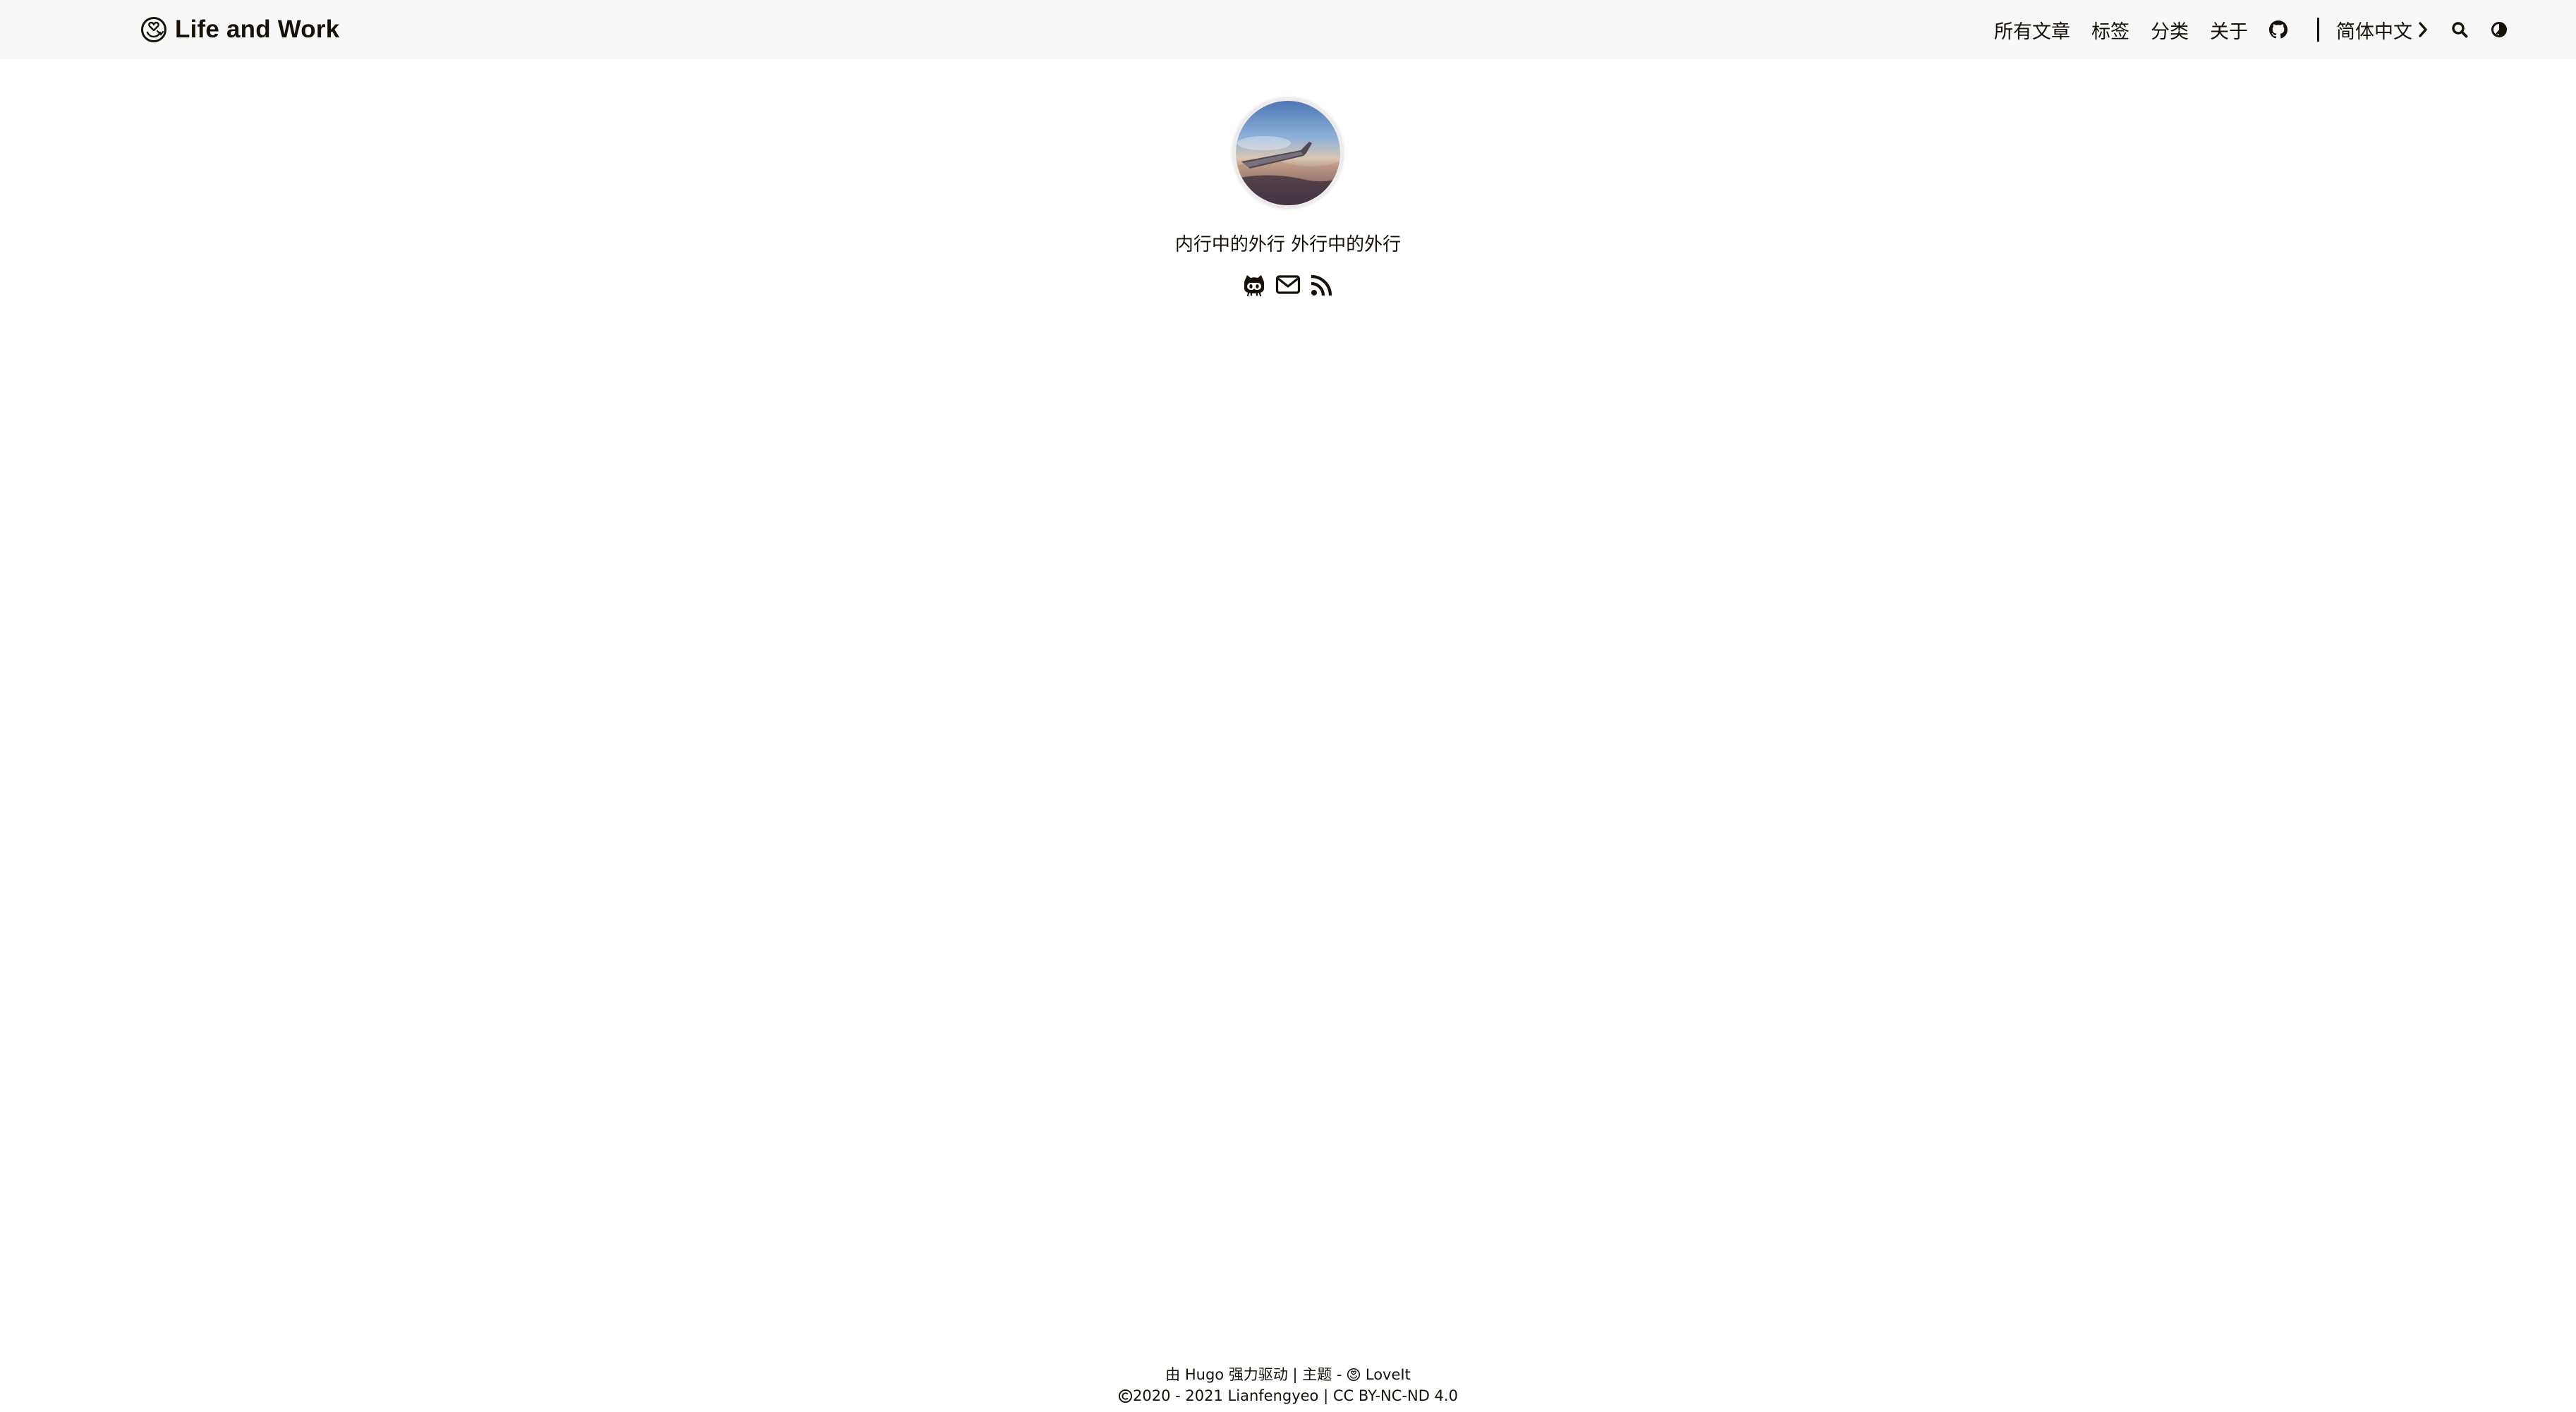 The image size is (2576, 1412). I want to click on site-title: Life and Work, so click(257, 29).